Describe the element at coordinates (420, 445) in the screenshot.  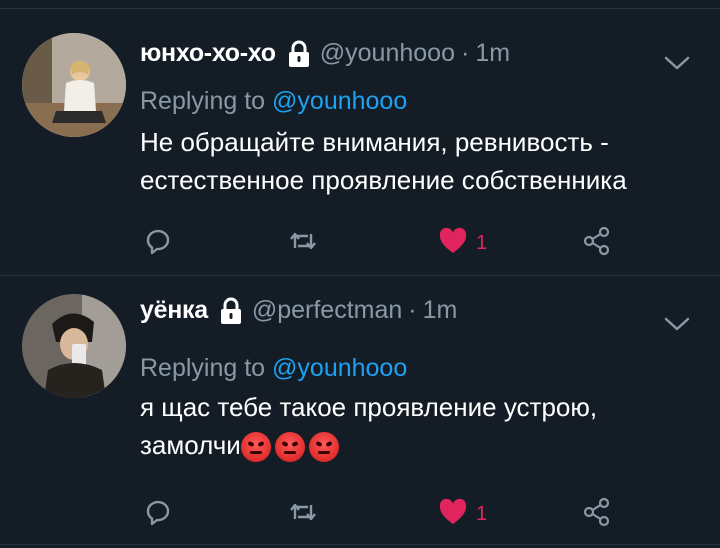
I see `tweet-text-line: замолчи` at that location.